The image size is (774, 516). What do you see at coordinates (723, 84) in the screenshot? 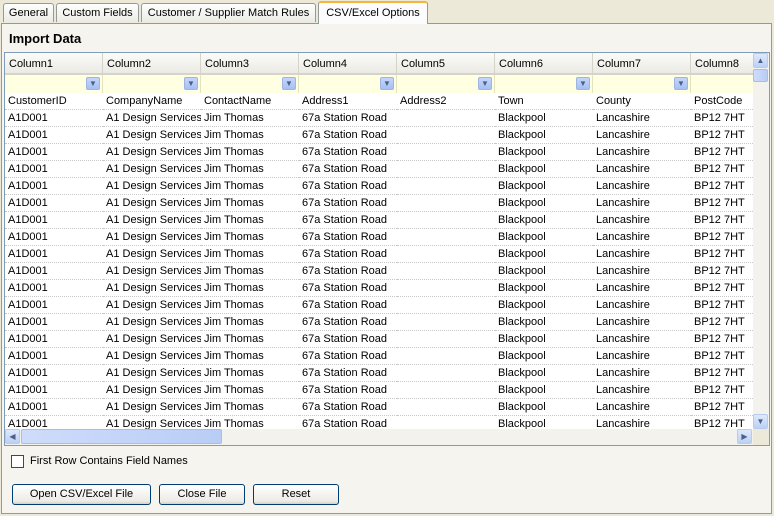
I see `column-filter-cell` at bounding box center [723, 84].